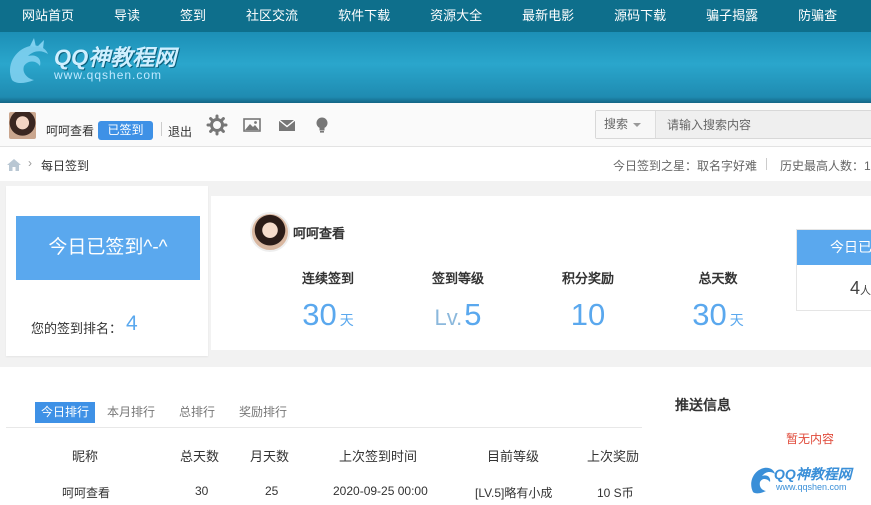 This screenshot has height=505, width=871. I want to click on banner: QQ神教程网 www.qqshen.com, so click(435, 67).